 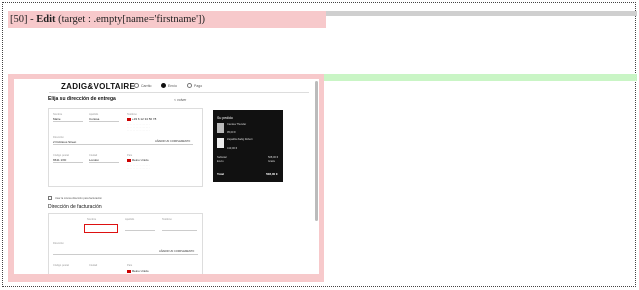 I want to click on billing-lastname-label: Apellido, so click(x=130, y=219).